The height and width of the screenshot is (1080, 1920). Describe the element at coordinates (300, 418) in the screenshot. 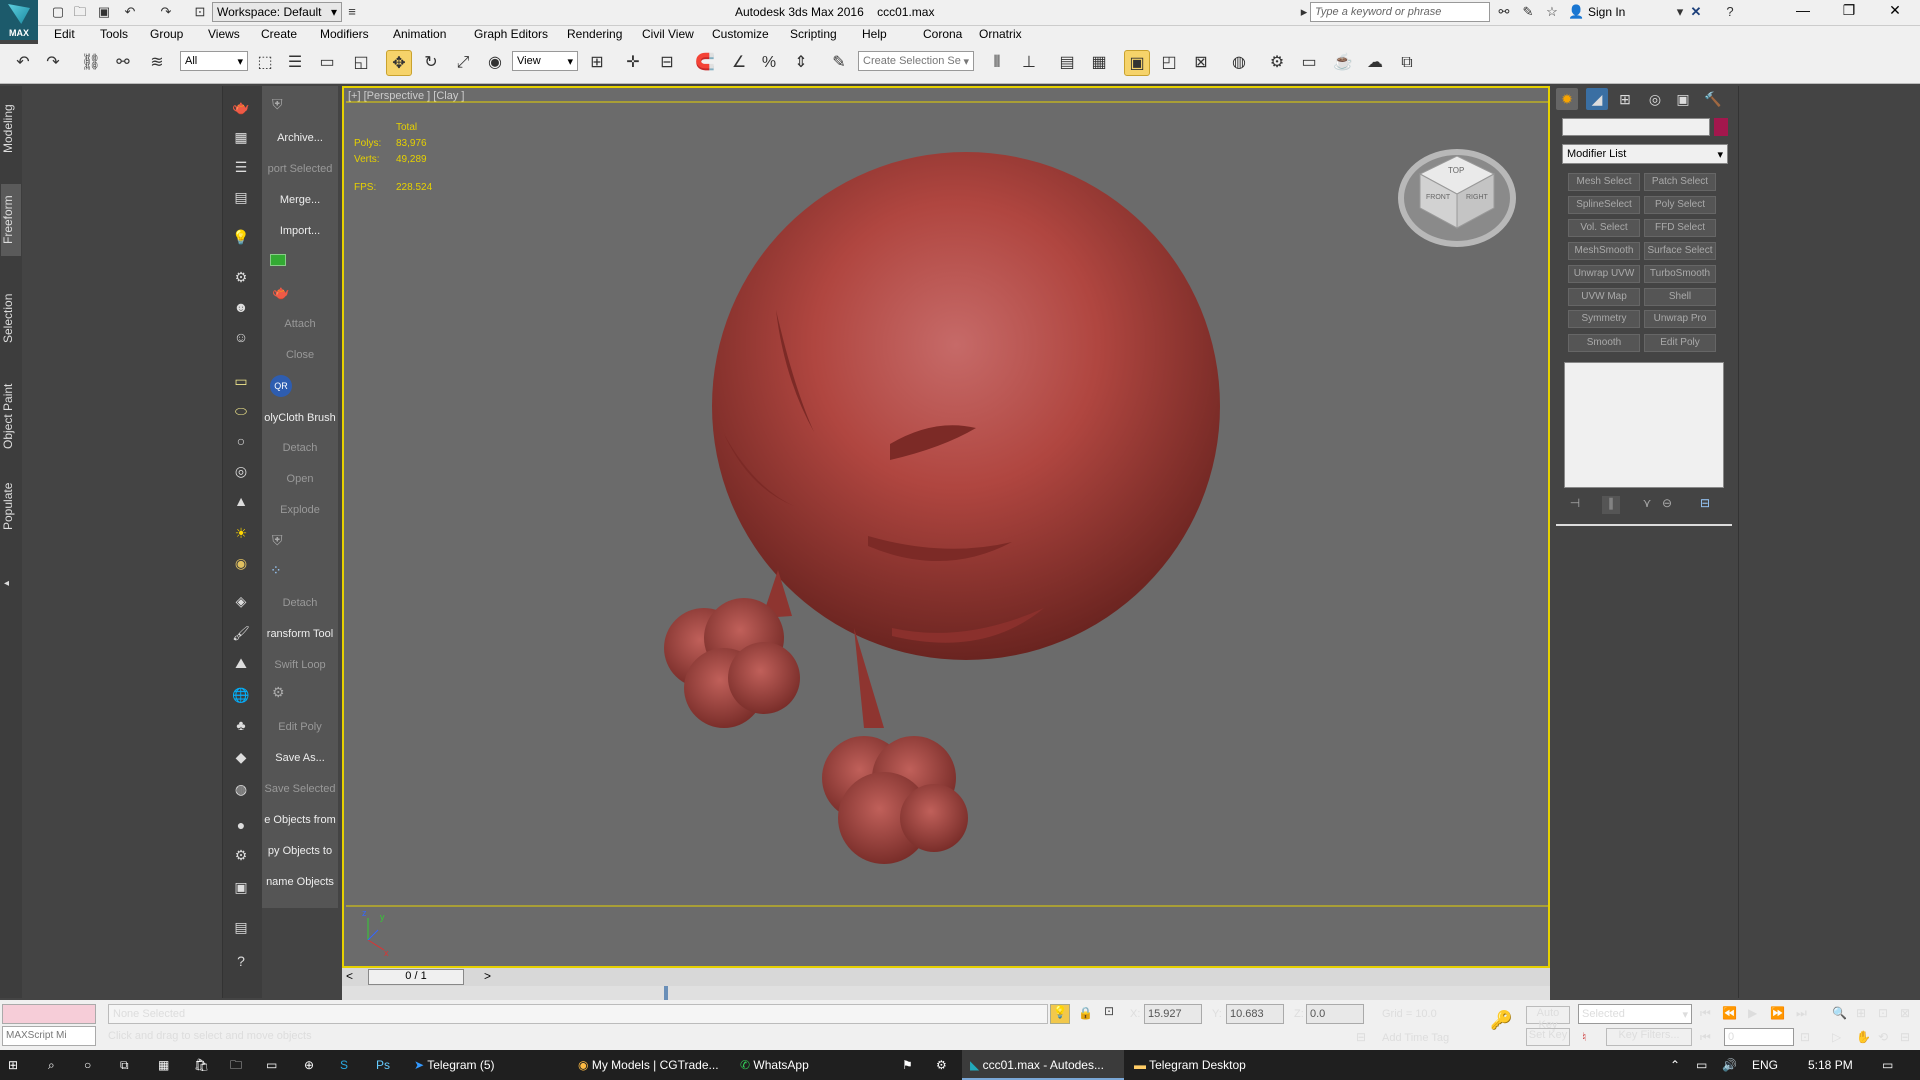

I see `polycloth-brush-button: olyCloth Brush` at that location.